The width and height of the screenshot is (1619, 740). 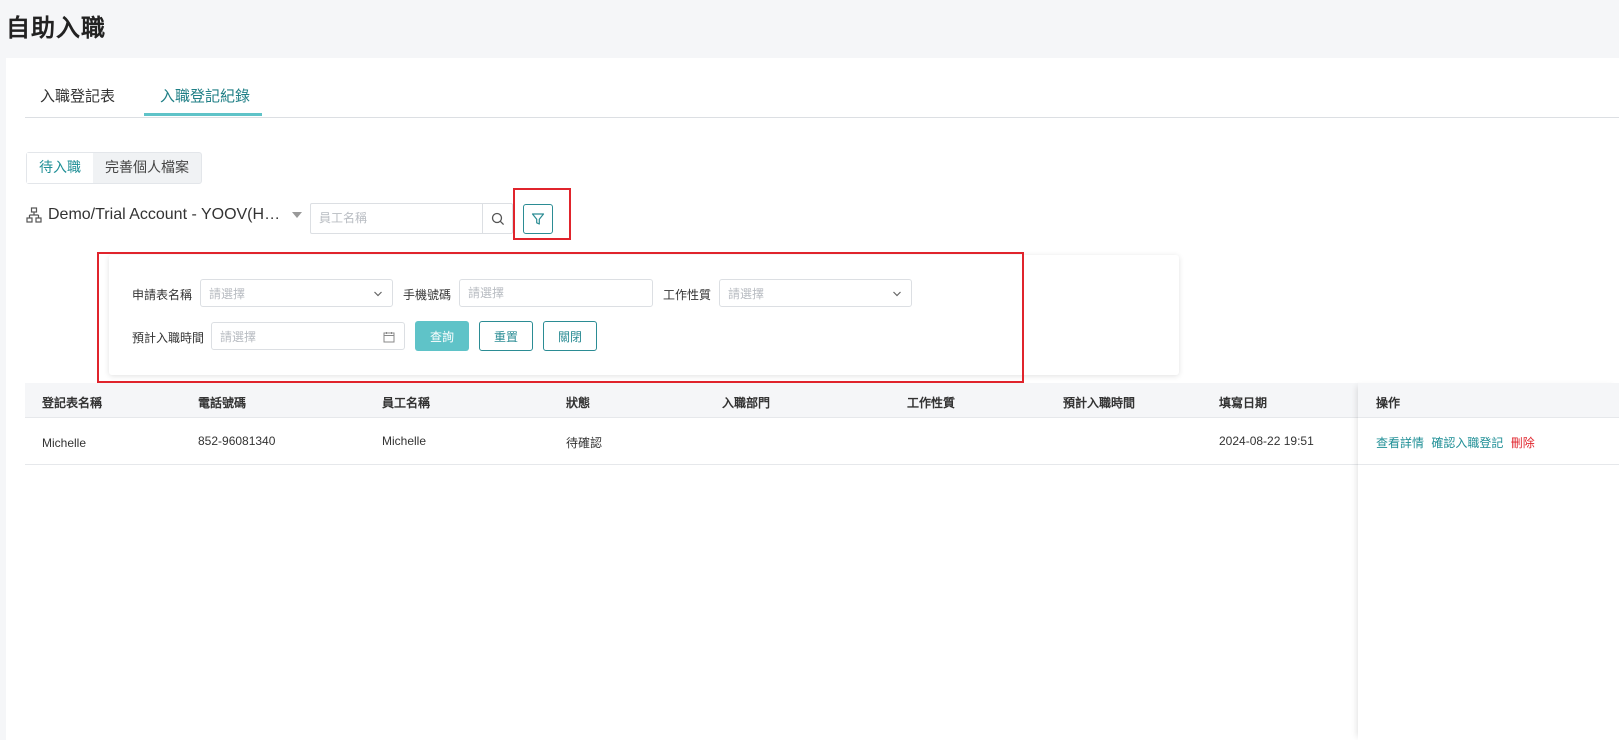 I want to click on form-name-label: 申請表名稱, so click(x=162, y=295).